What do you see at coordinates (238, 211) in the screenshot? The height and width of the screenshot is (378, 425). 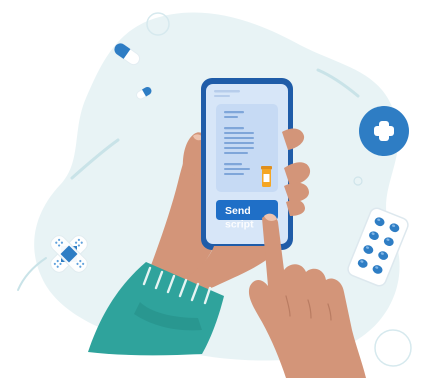 I see `send-button-label-line1: Send` at bounding box center [238, 211].